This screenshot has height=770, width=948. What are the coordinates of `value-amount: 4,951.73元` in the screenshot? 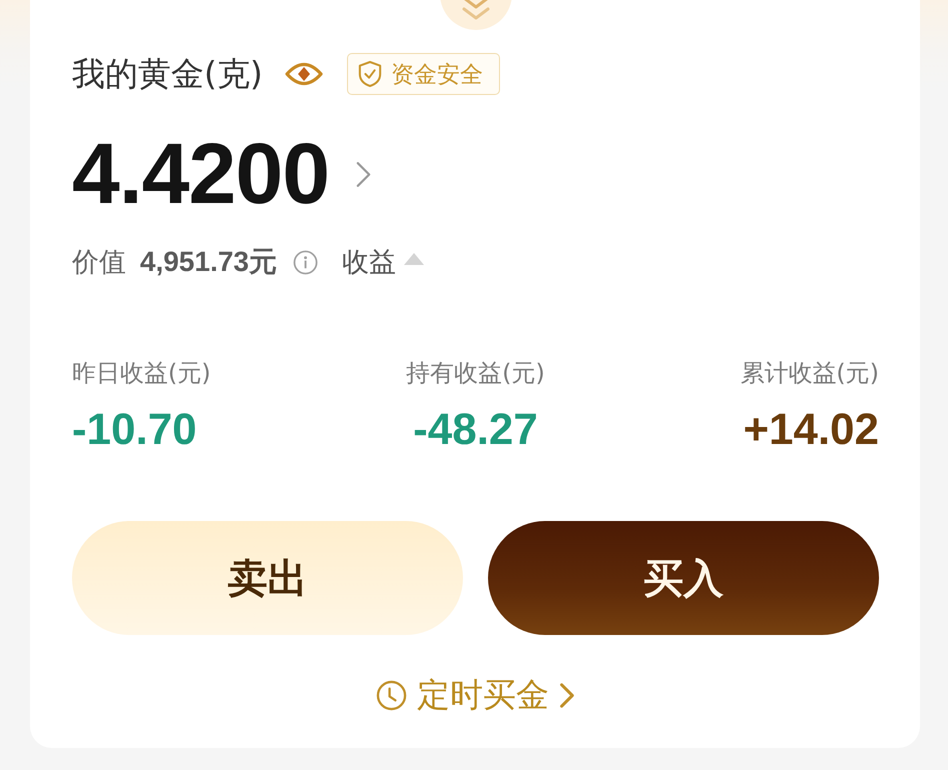 It's located at (208, 262).